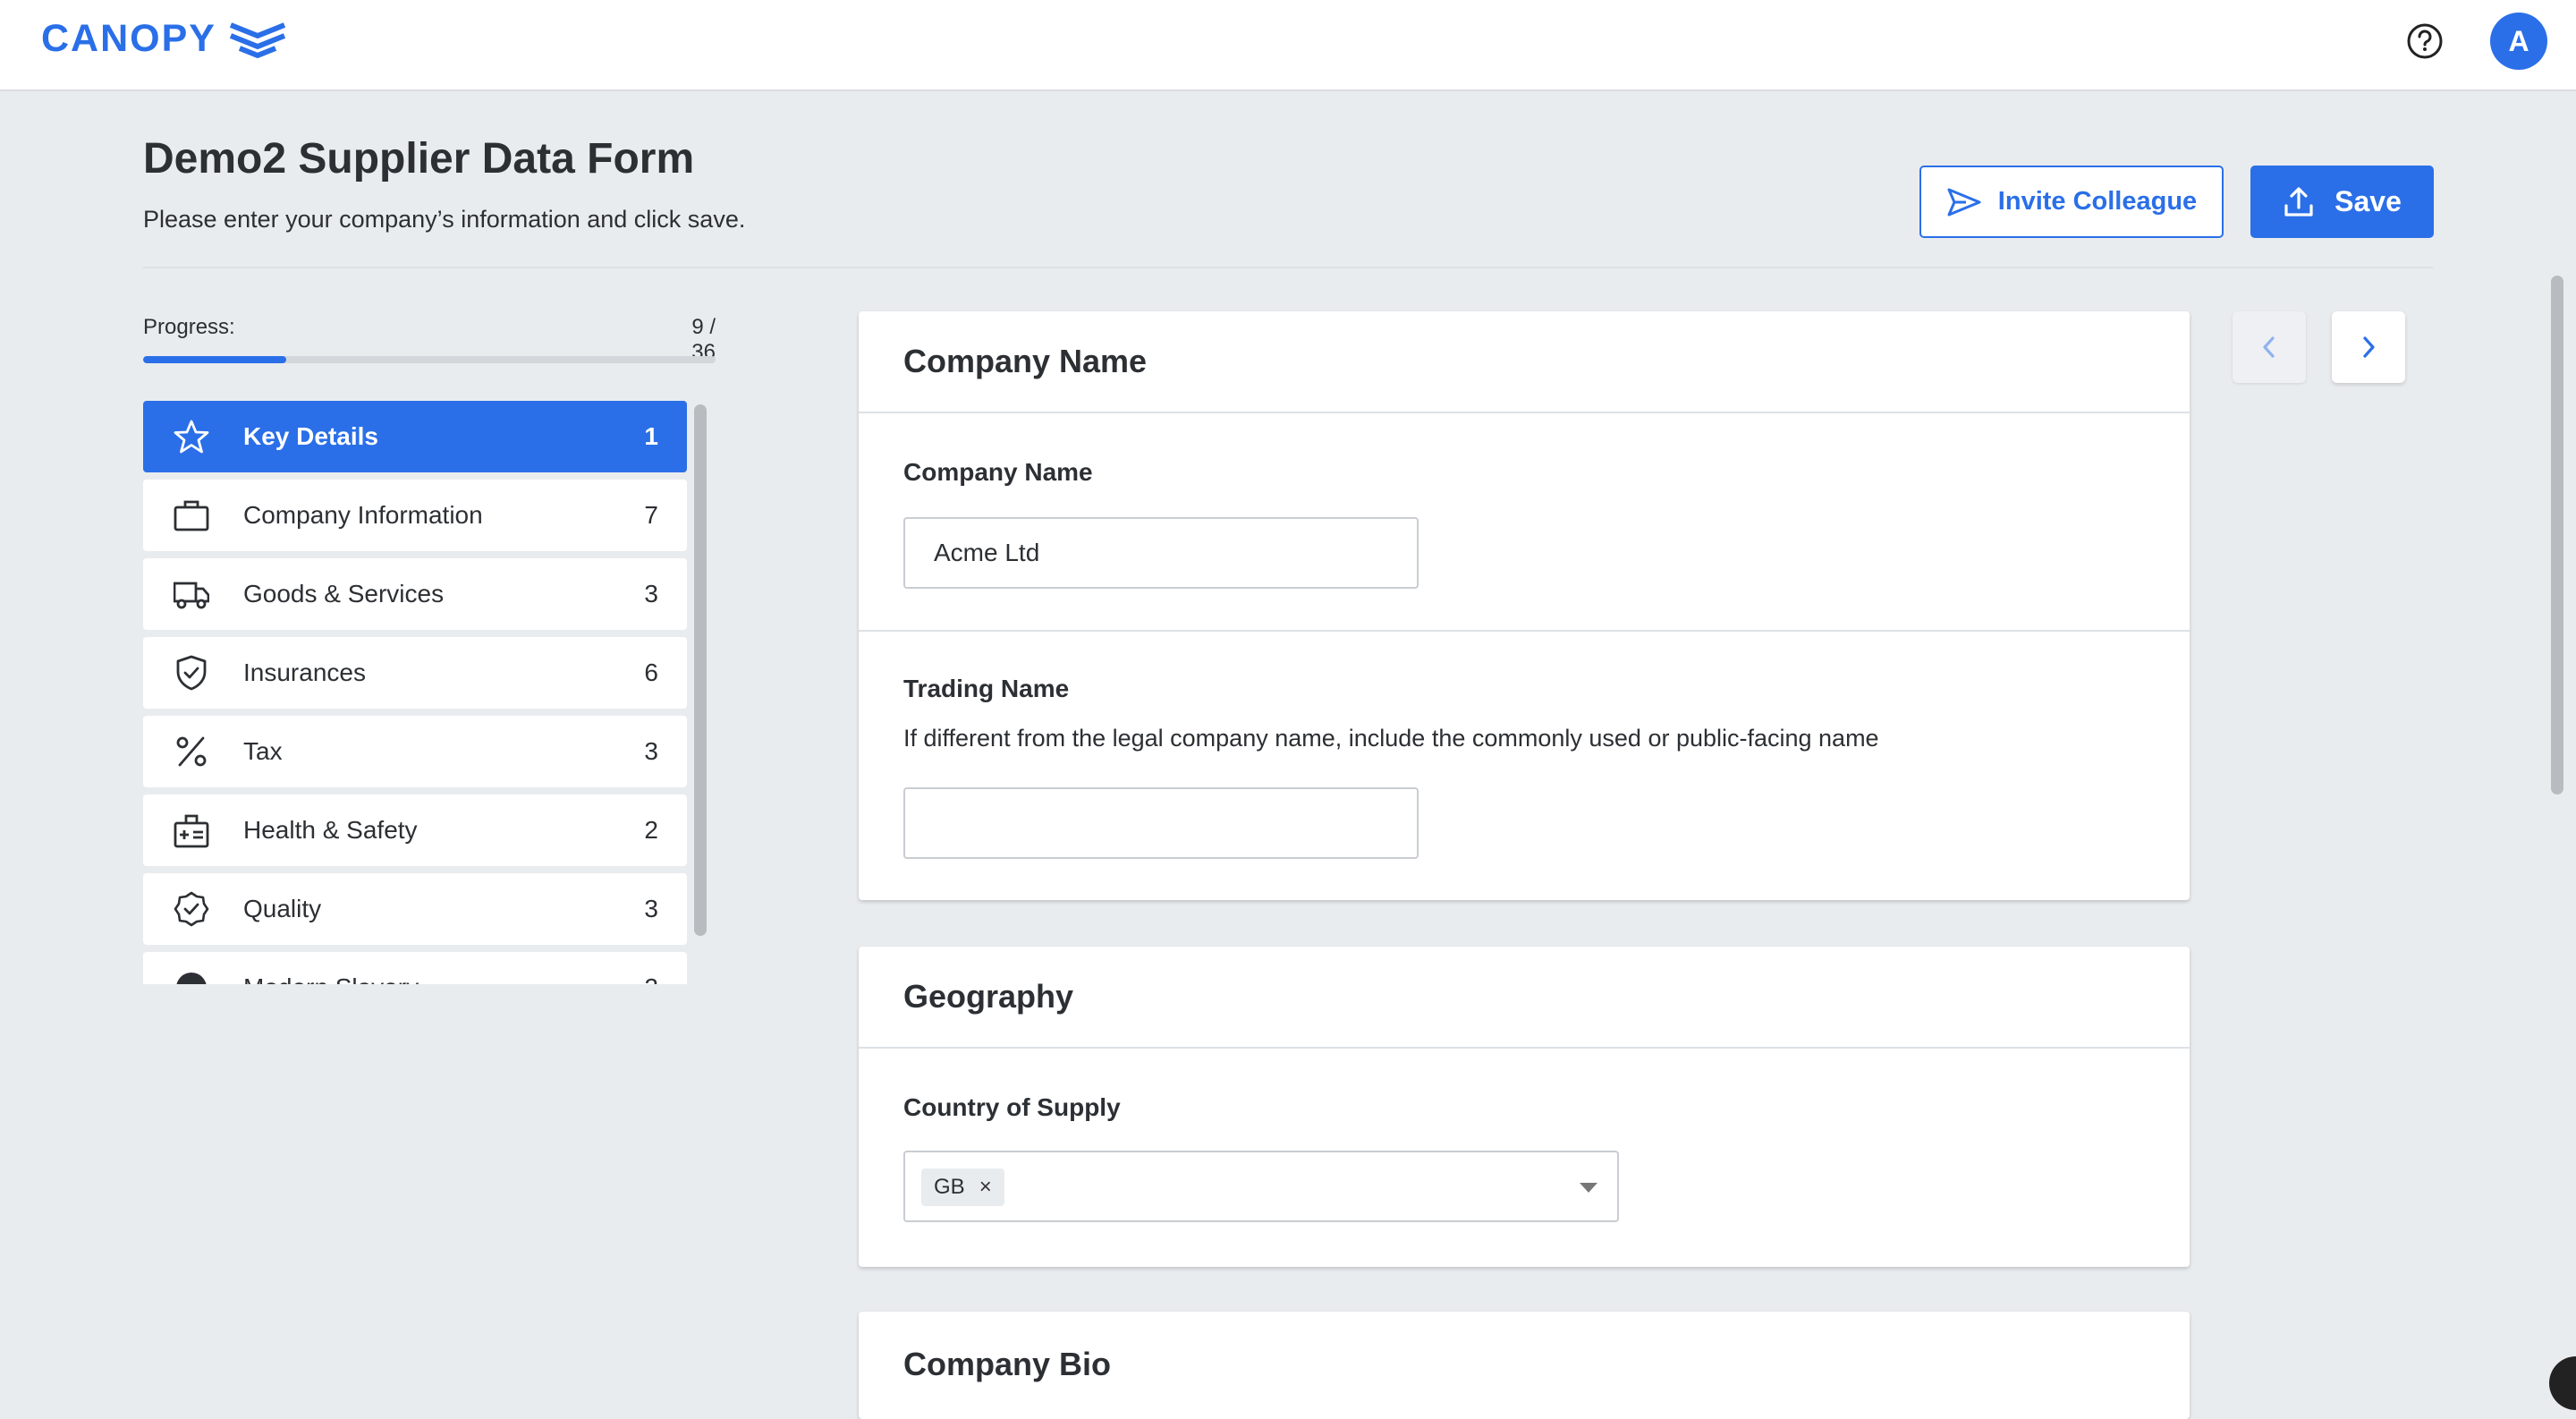  Describe the element at coordinates (191, 595) in the screenshot. I see `truck-icon` at that location.